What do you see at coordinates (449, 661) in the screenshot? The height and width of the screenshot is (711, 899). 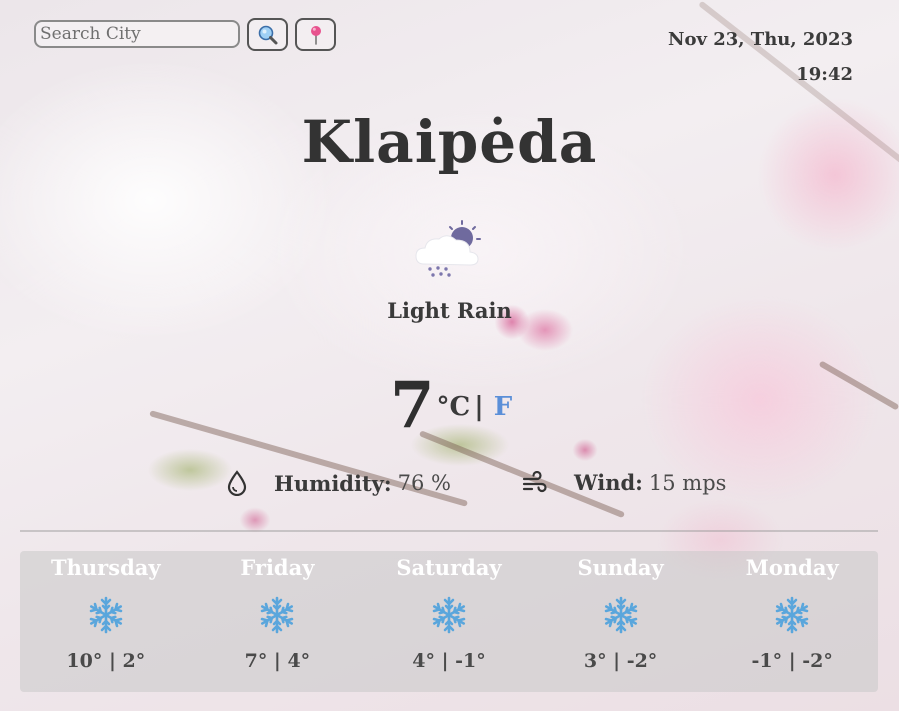 I see `forecast-day-temps: 4° | -1°` at bounding box center [449, 661].